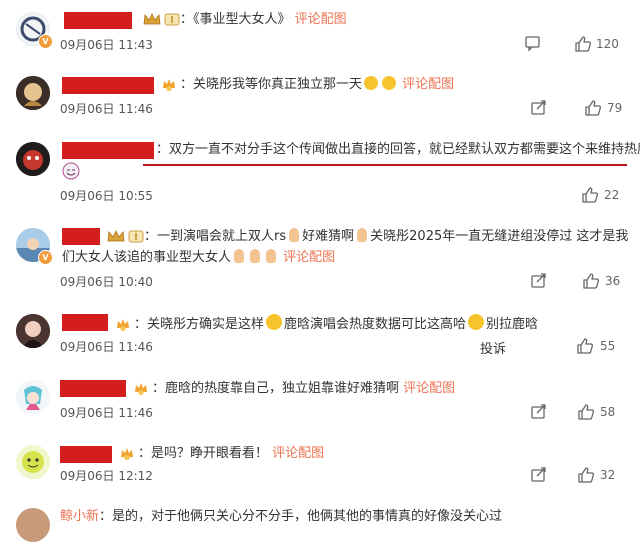 The height and width of the screenshot is (542, 640). I want to click on comment-line: ：一到演唱会就上双人rs 好难猜啊 关晓彤2025年一直无缝进组没停过 这才是我, so click(366, 237).